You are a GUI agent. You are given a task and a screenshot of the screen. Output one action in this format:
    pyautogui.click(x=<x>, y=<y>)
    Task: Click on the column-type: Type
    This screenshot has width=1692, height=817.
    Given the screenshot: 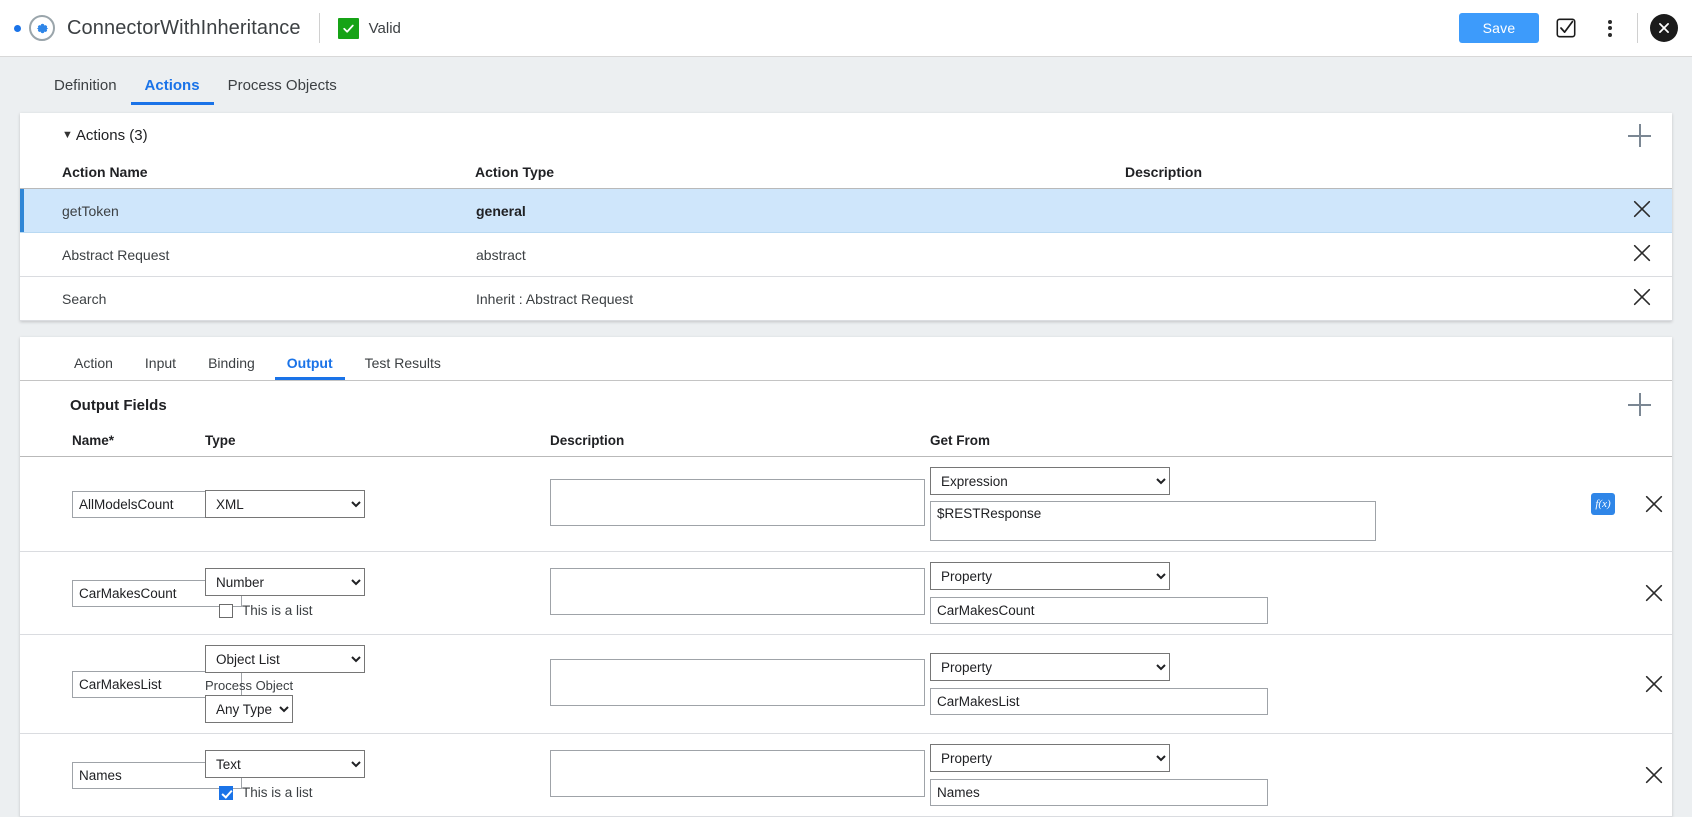 What is the action you would take?
    pyautogui.click(x=377, y=443)
    